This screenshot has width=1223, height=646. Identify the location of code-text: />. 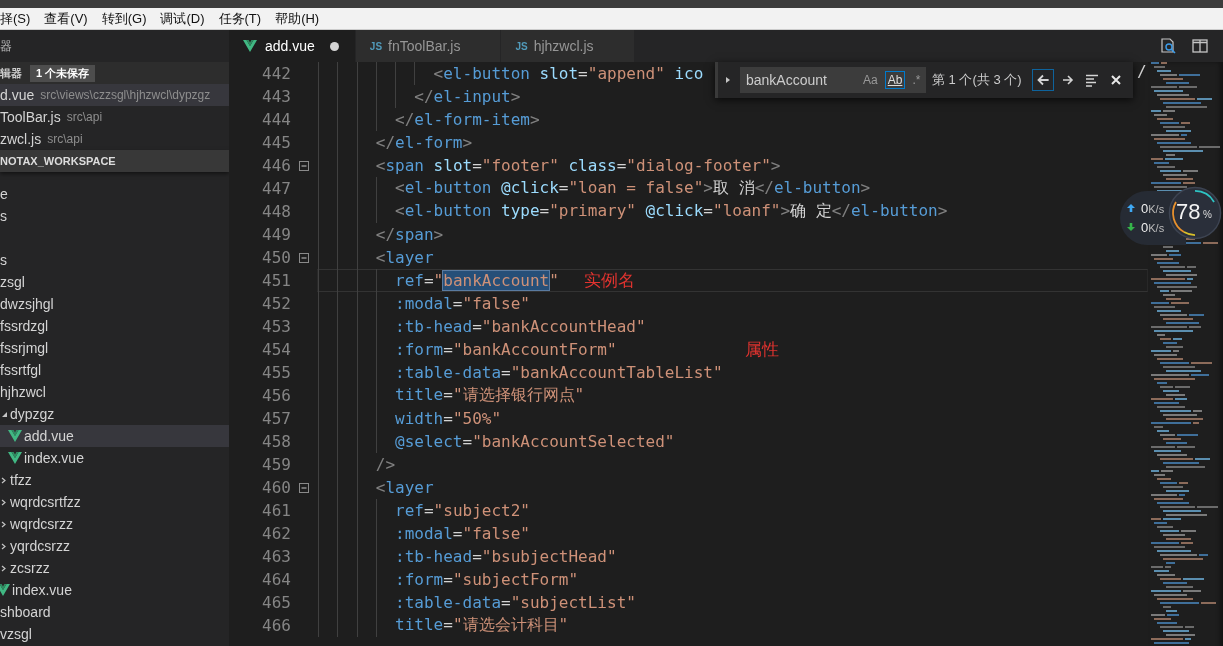
(385, 464).